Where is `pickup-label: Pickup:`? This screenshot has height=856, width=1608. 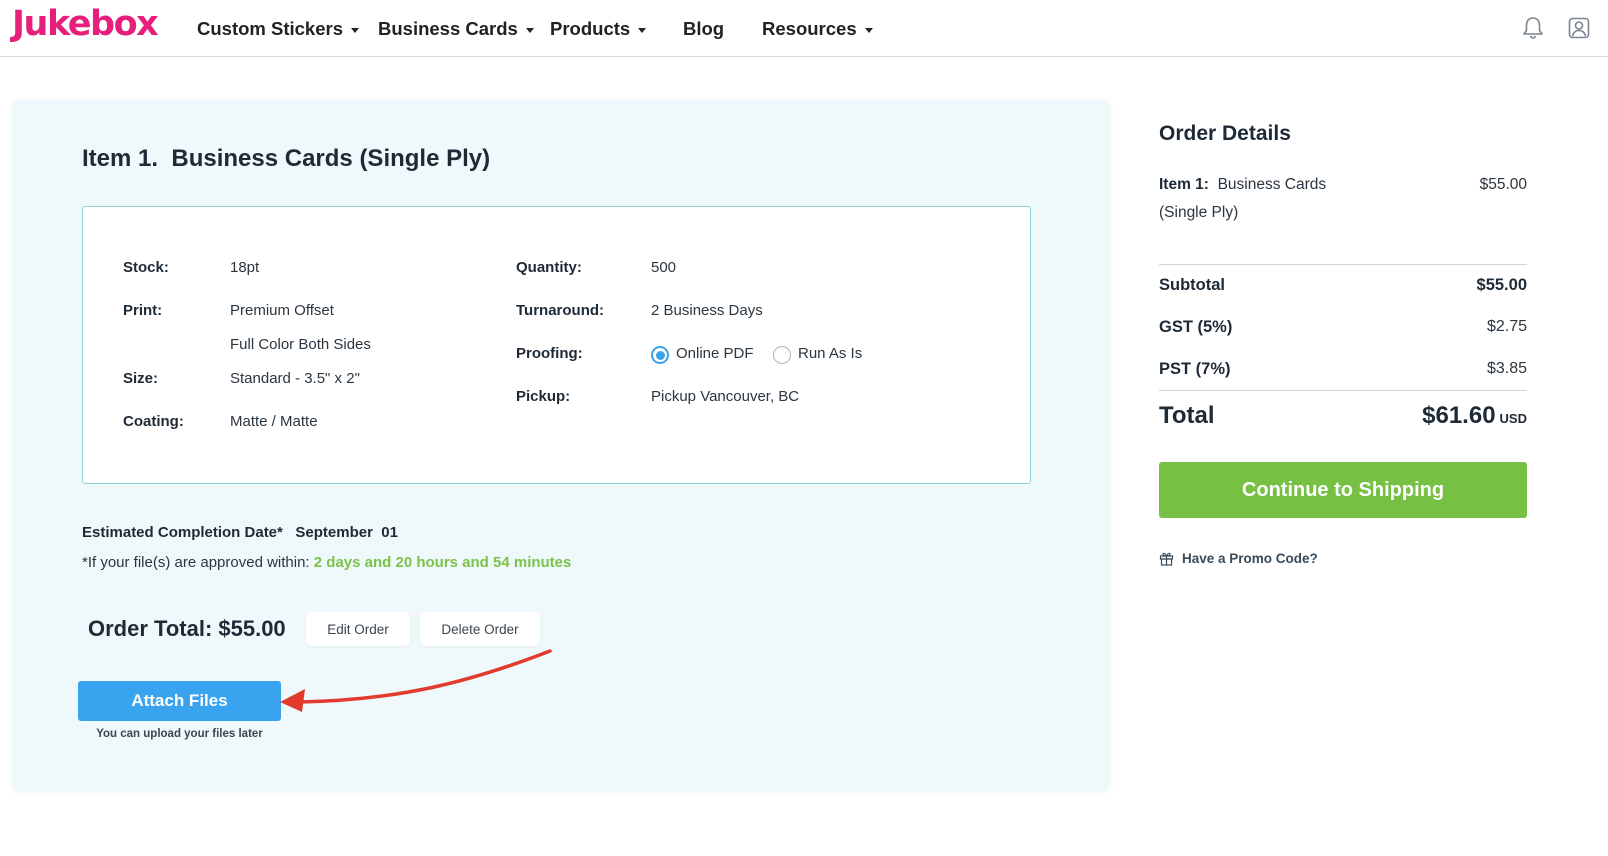 pickup-label: Pickup: is located at coordinates (543, 396).